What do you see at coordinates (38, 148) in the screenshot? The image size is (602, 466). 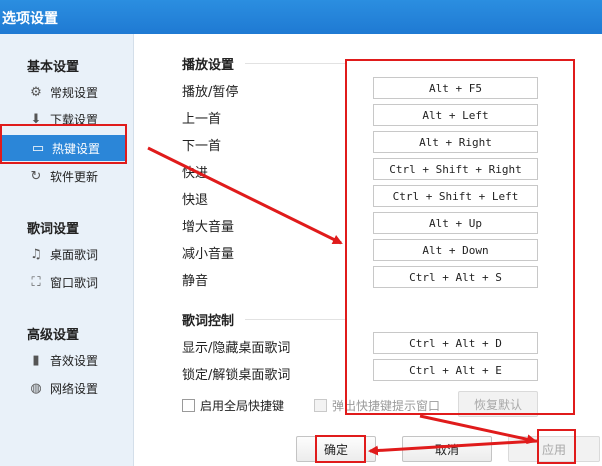 I see `keyboard-icon: ▭` at bounding box center [38, 148].